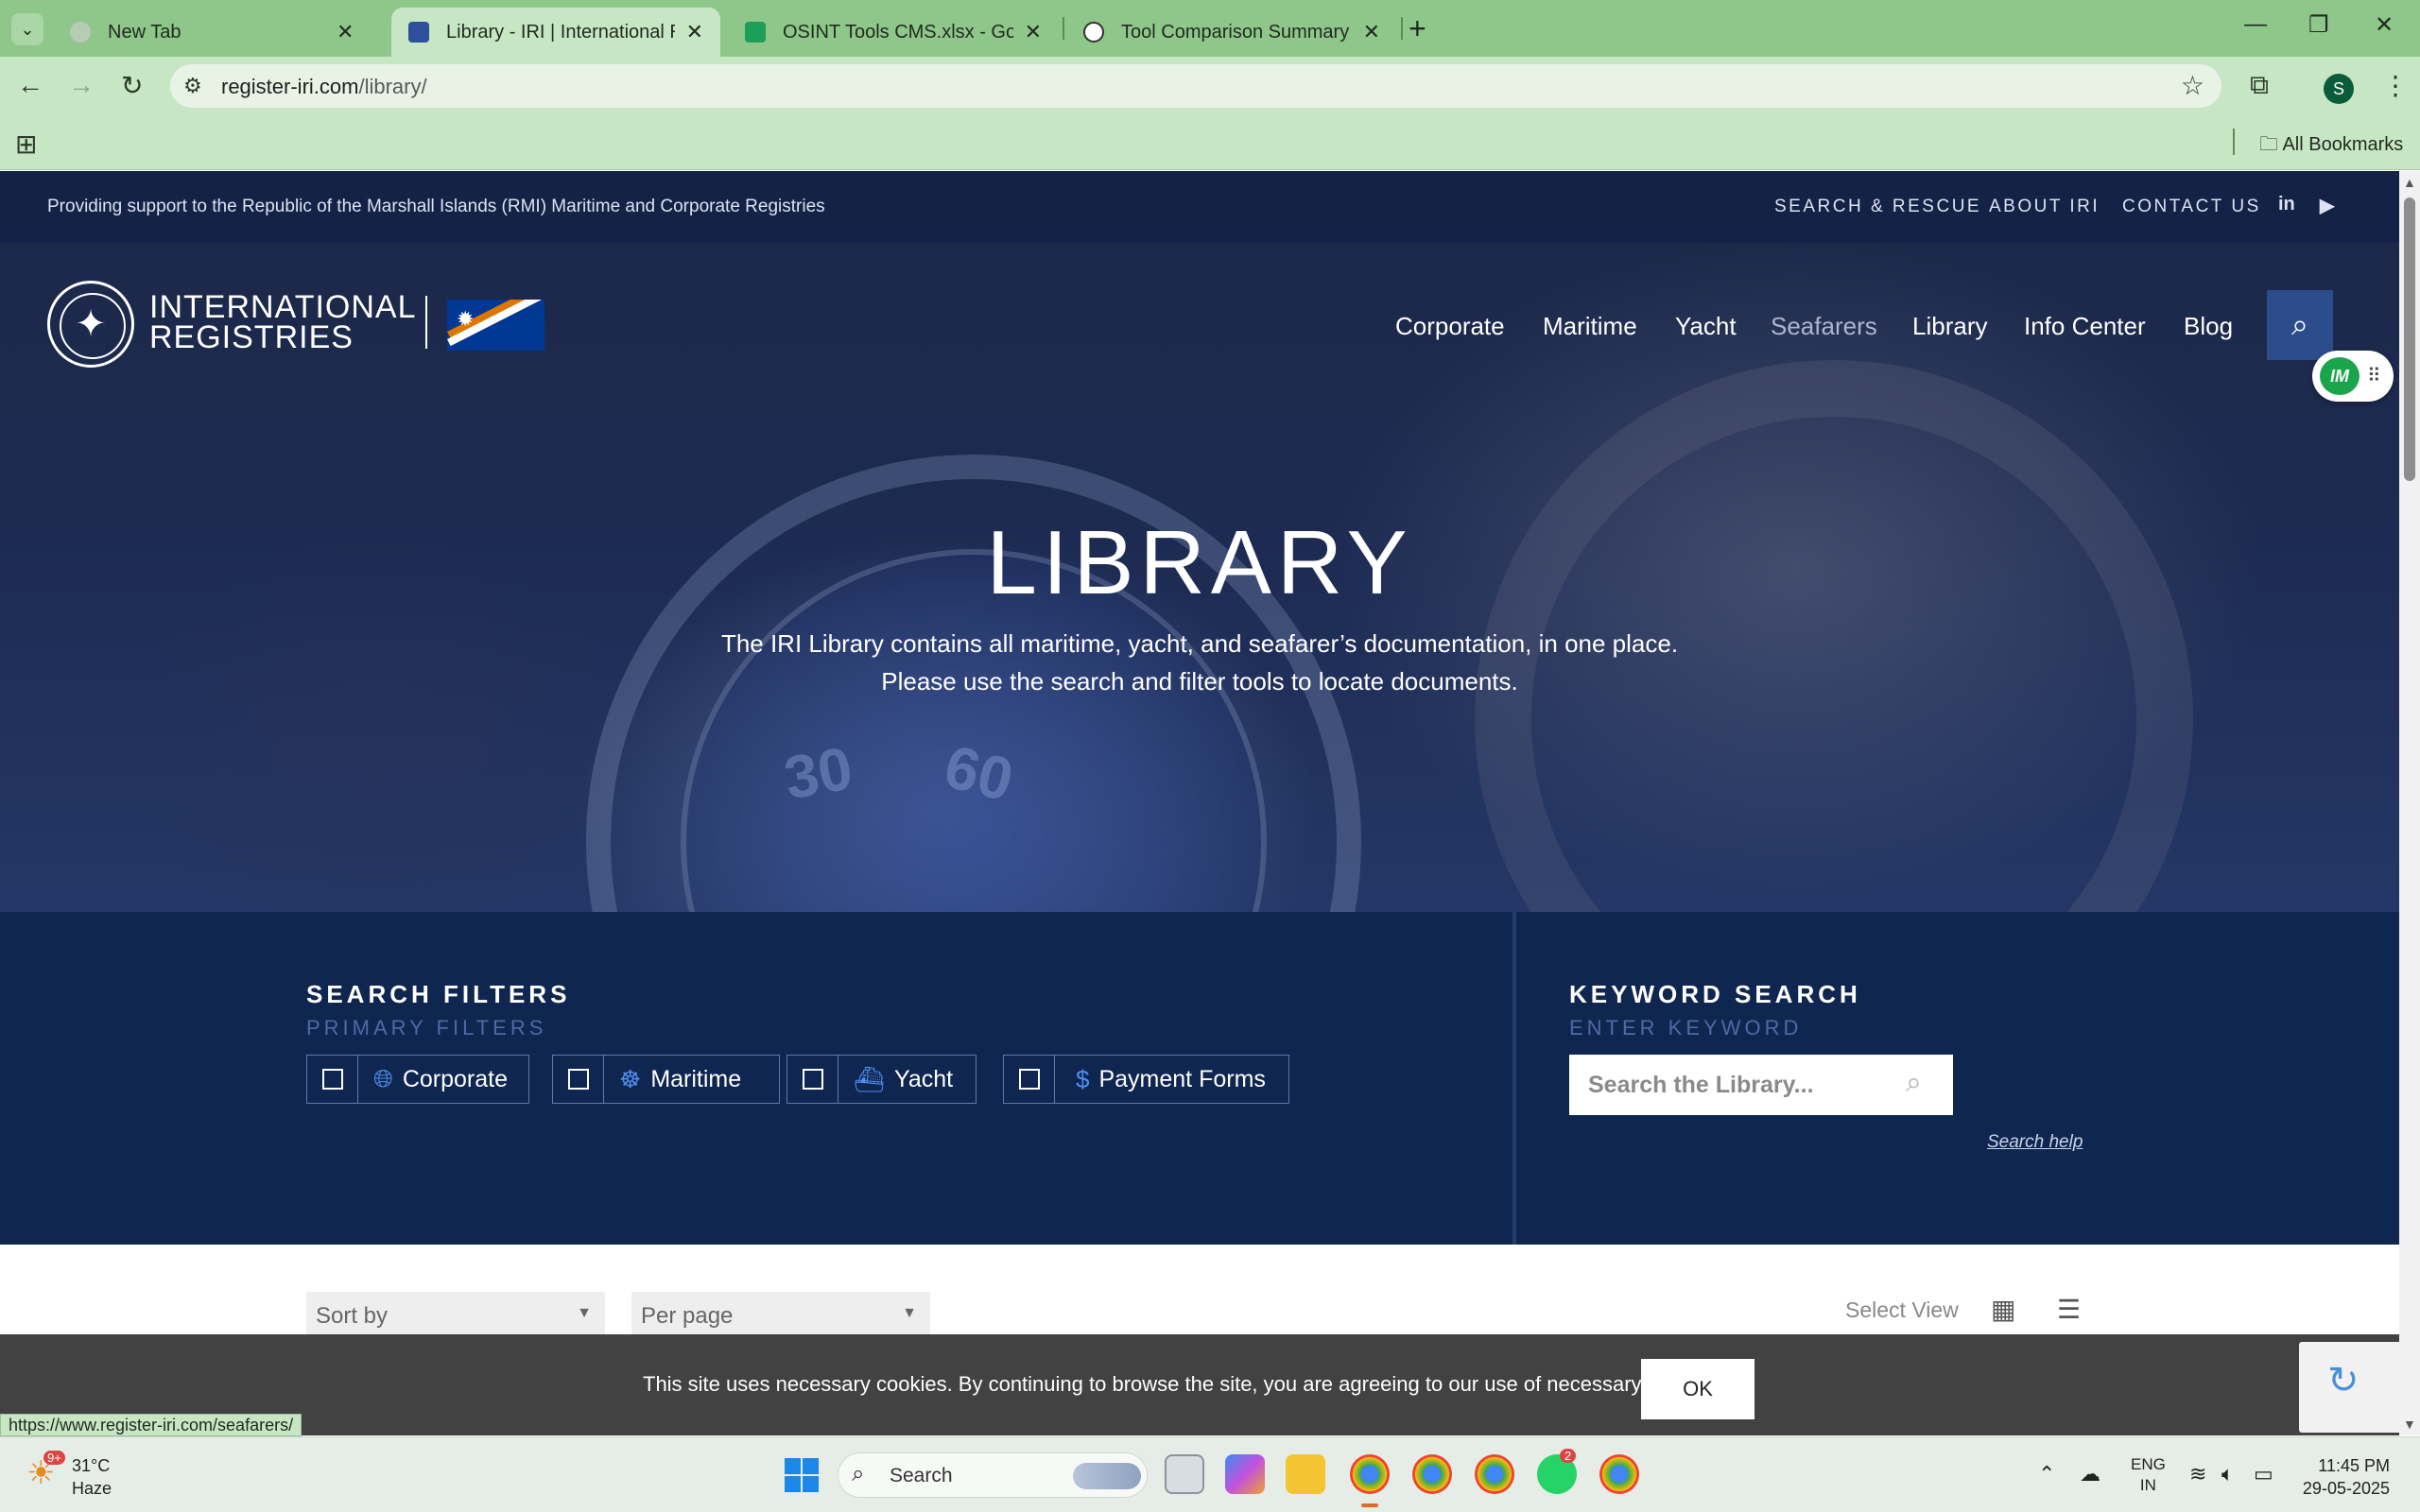 The width and height of the screenshot is (2420, 1512). I want to click on chevron-down-icon: ▼, so click(909, 1313).